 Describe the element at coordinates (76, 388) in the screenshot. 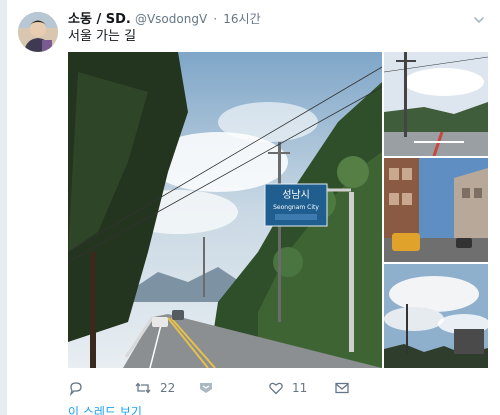

I see `reply-icon` at that location.